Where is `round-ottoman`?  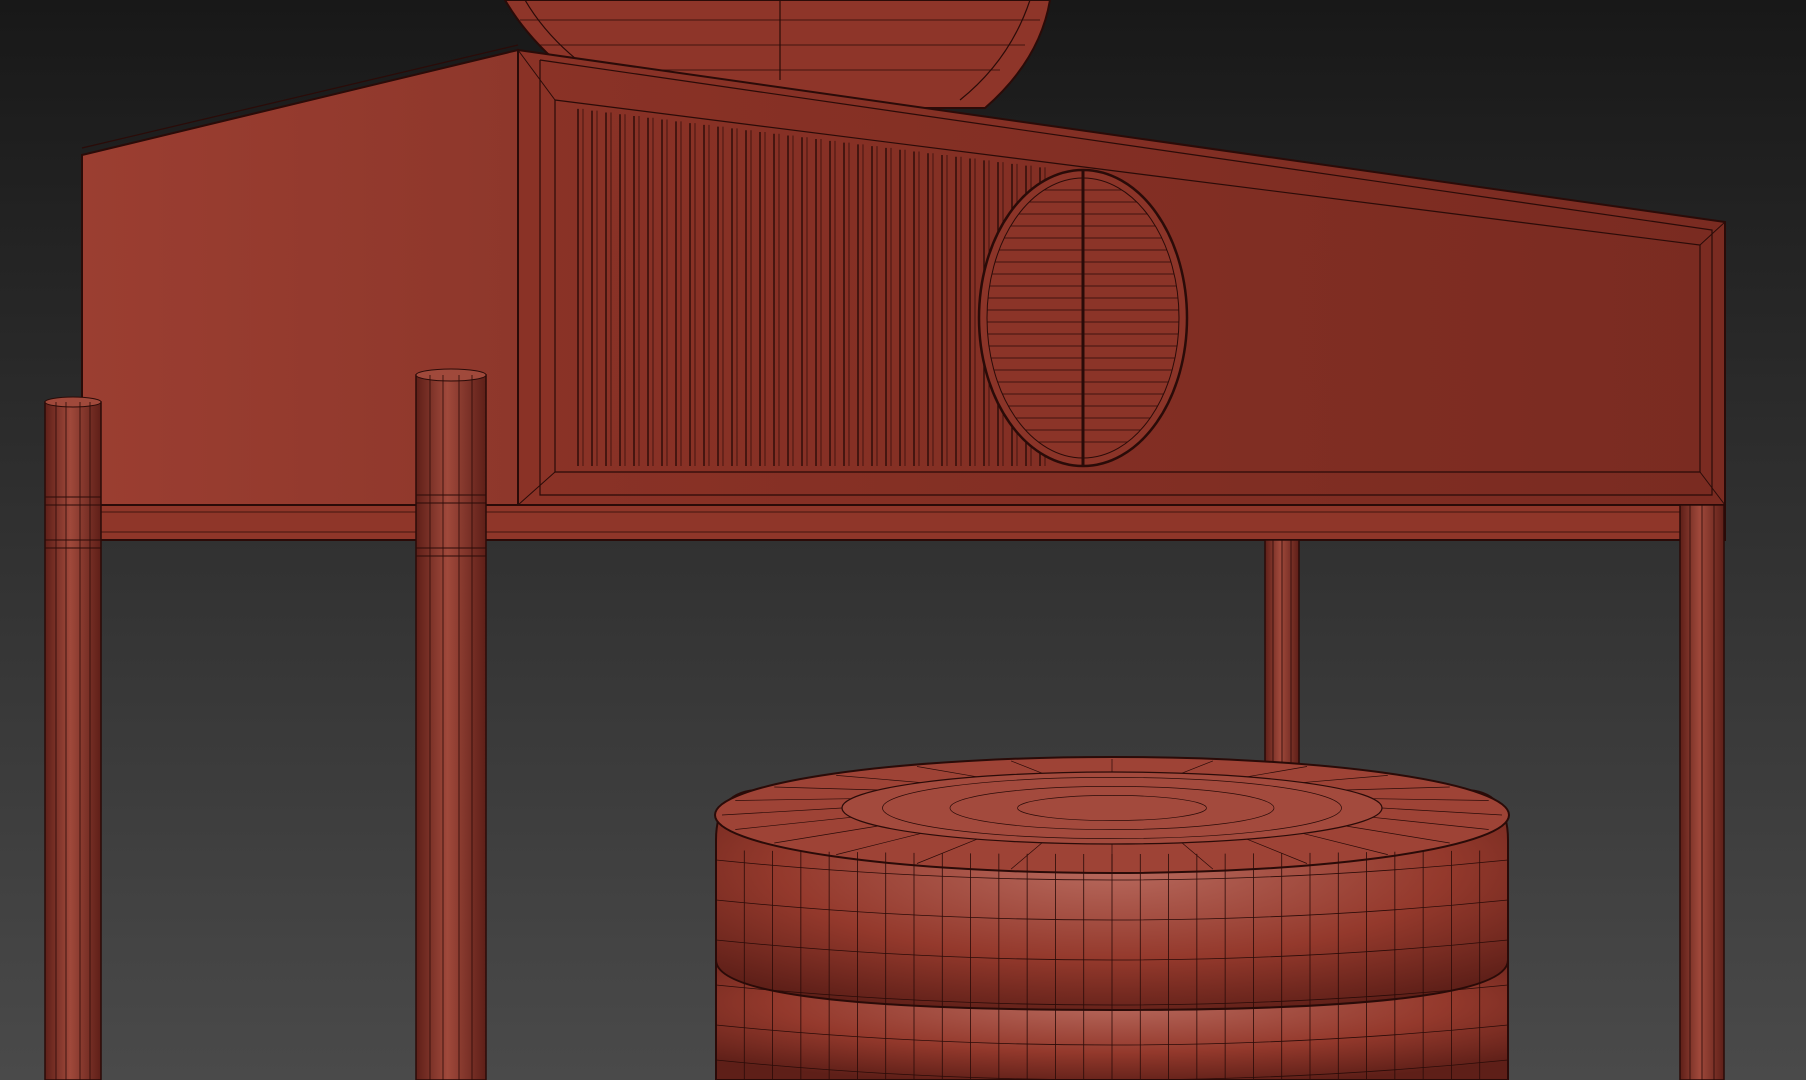
round-ottoman is located at coordinates (1112, 918).